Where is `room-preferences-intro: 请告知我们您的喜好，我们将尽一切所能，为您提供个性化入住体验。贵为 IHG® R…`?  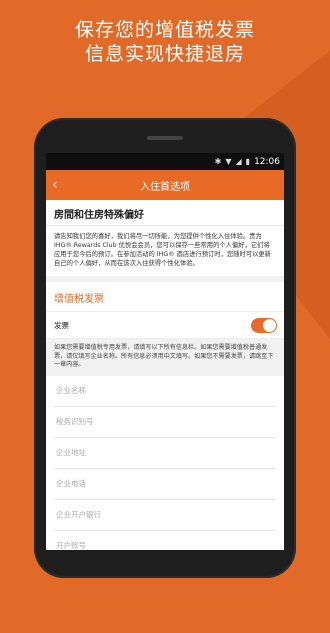 room-preferences-intro: 请告知我们您的喜好，我们将尽一切所能，为您提供个性化入住体验。贵为 IHG® R… is located at coordinates (165, 254).